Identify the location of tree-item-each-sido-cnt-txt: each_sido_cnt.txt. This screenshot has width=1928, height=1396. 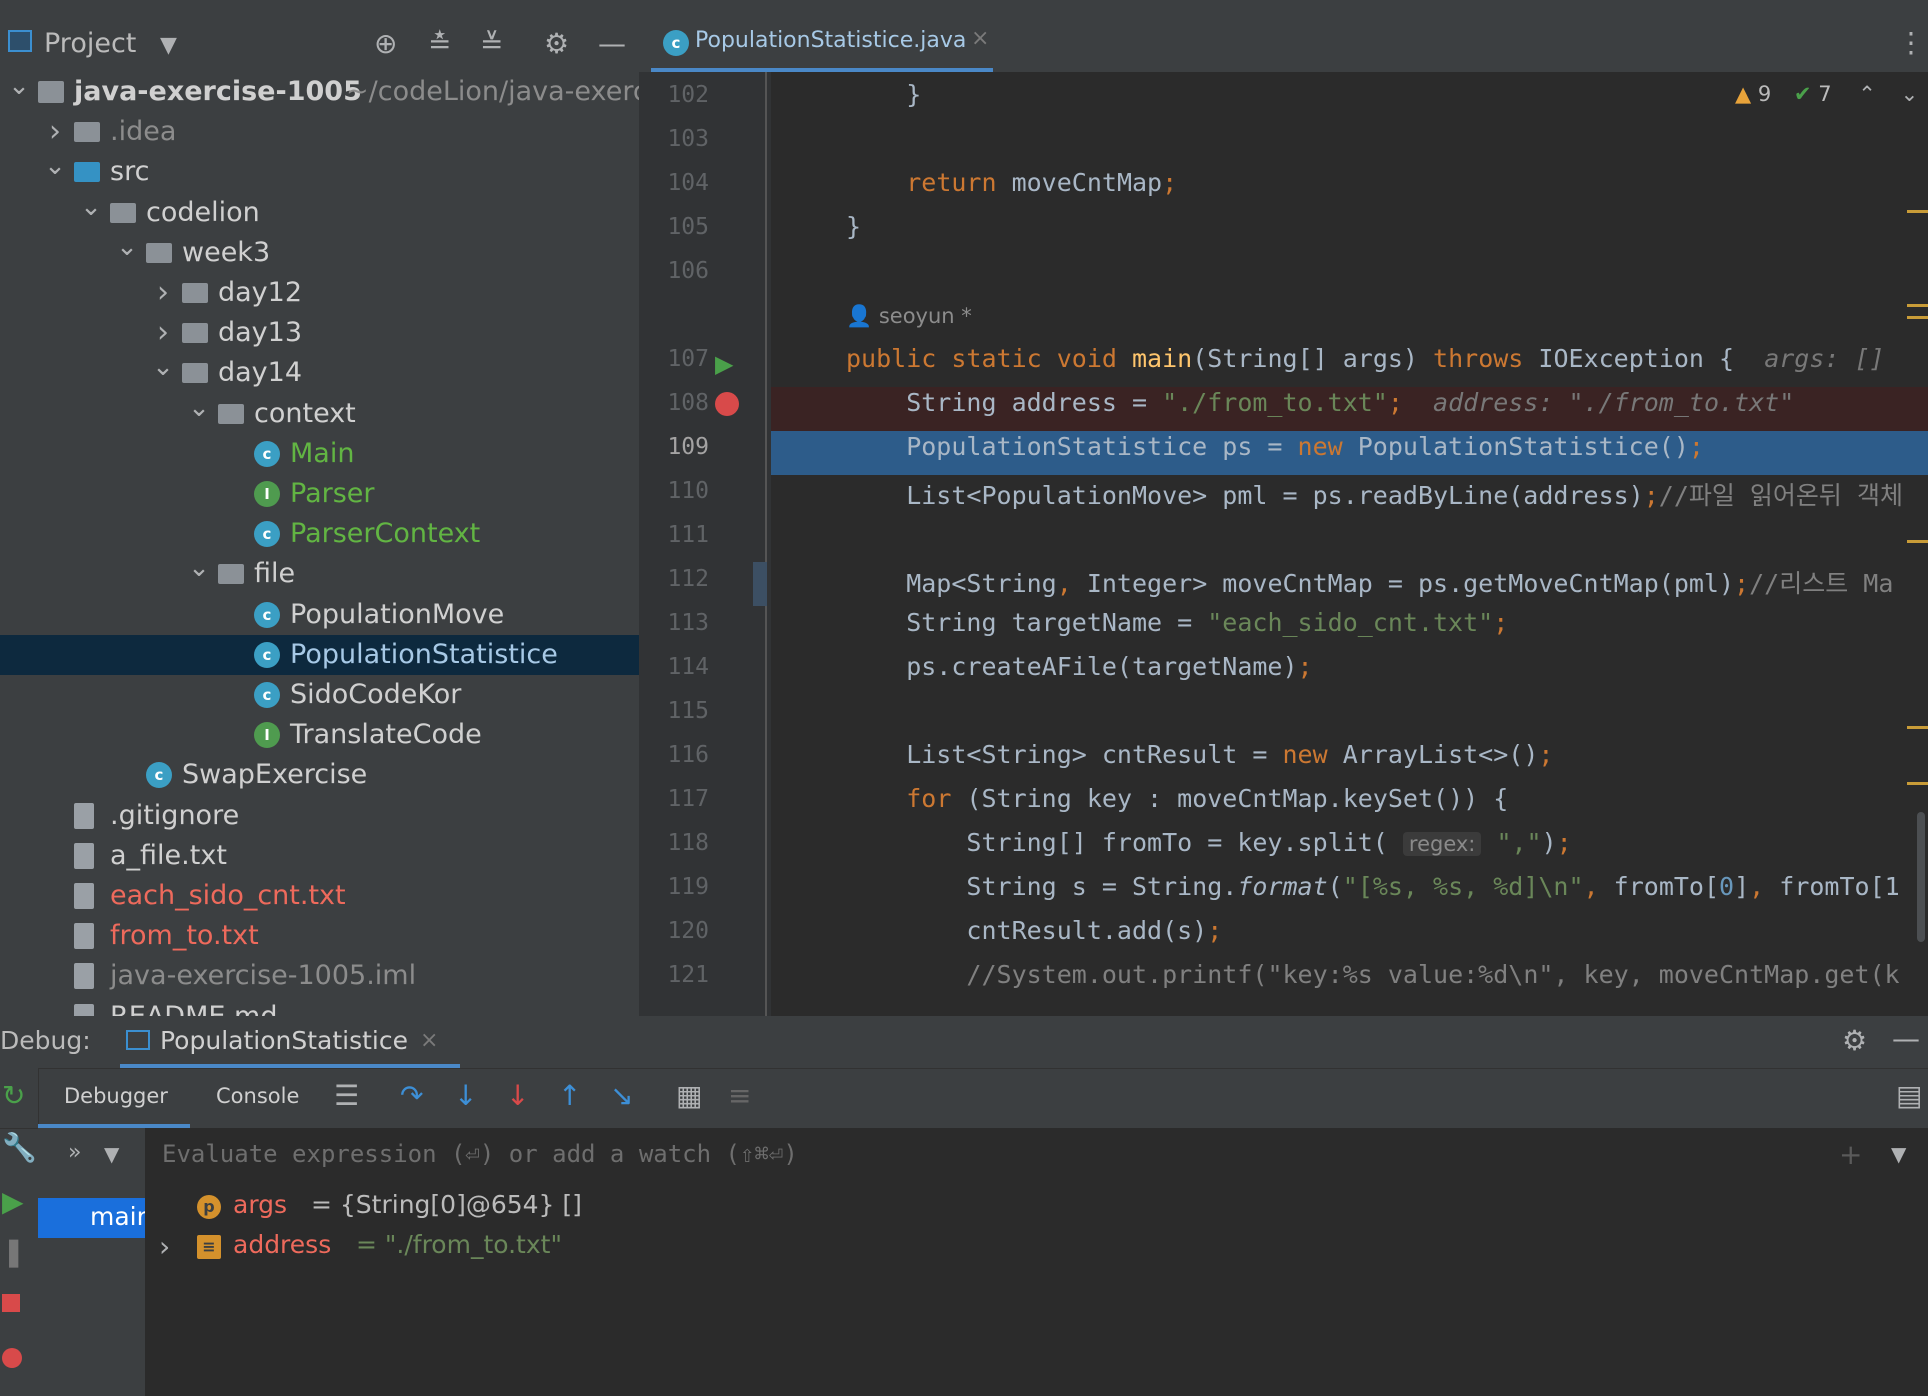
(319, 896).